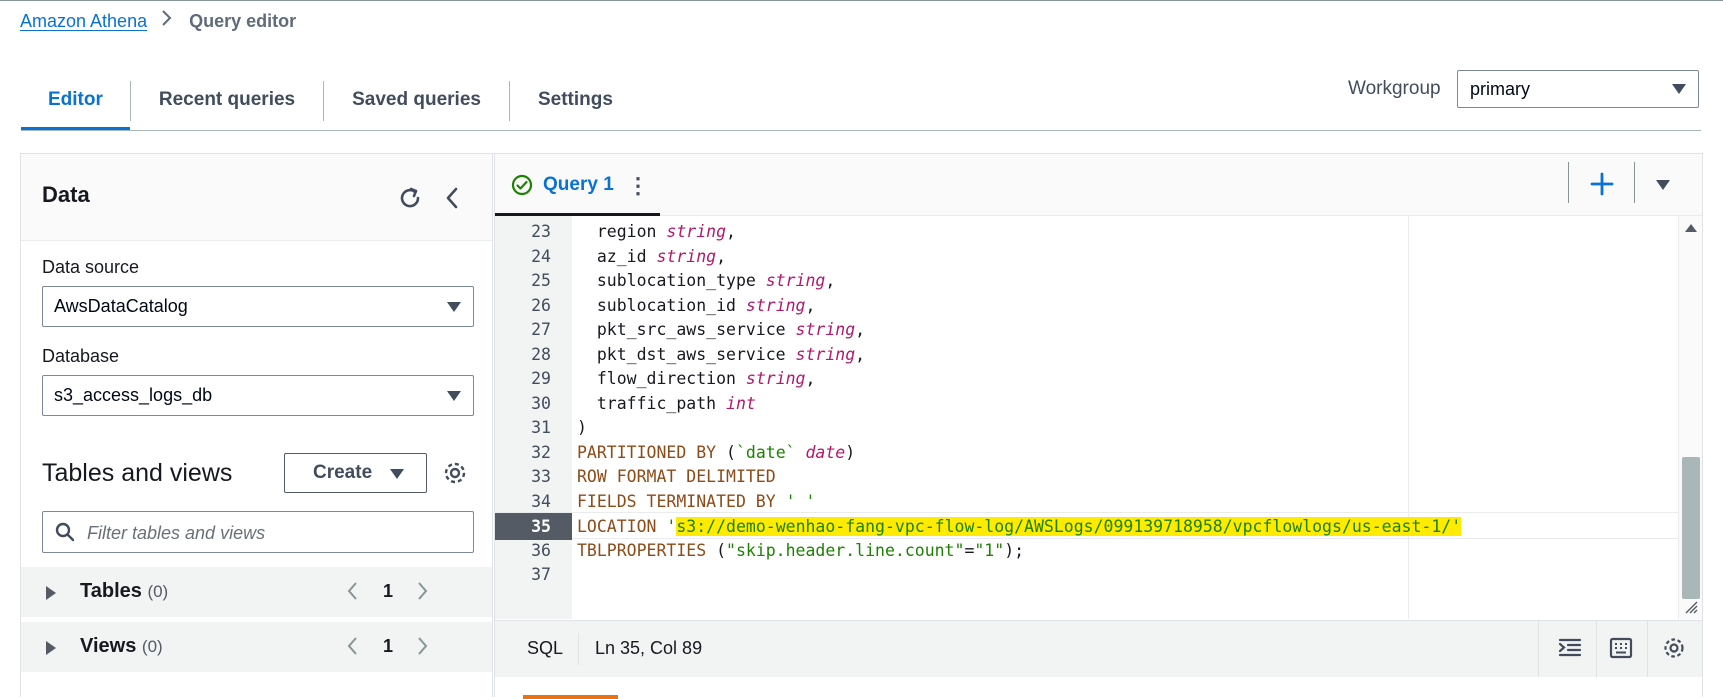 This screenshot has width=1723, height=699. Describe the element at coordinates (455, 475) in the screenshot. I see `gear-icon` at that location.